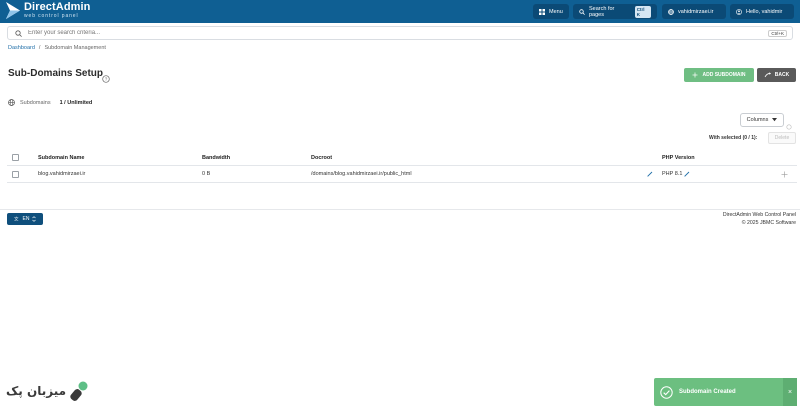  I want to click on row-checkbox, so click(15, 174).